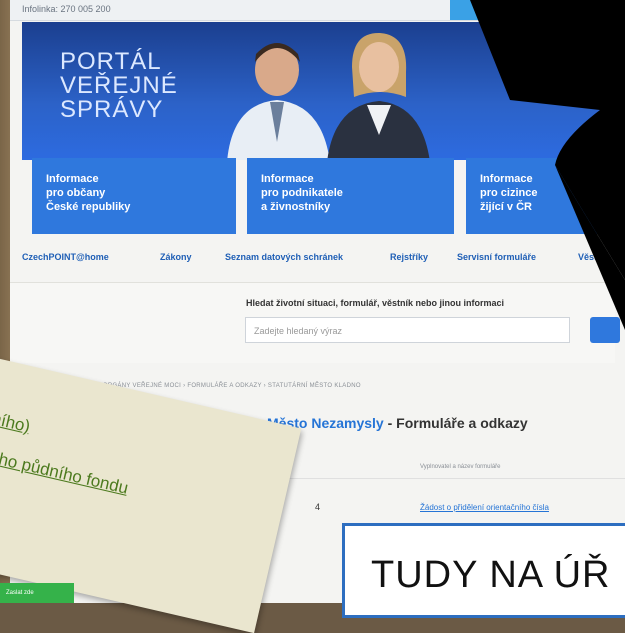  What do you see at coordinates (176, 257) in the screenshot?
I see `nav-zakony: Zákony` at bounding box center [176, 257].